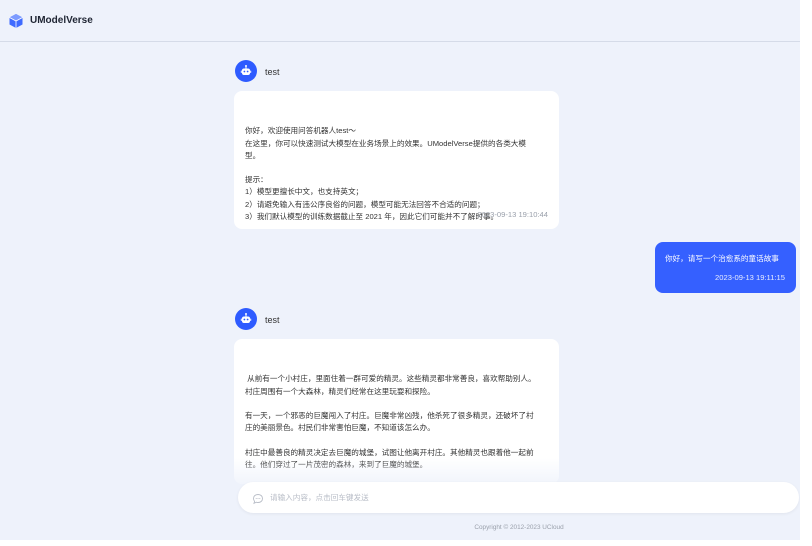 The width and height of the screenshot is (812, 546). I want to click on chat-input, so click(520, 497).